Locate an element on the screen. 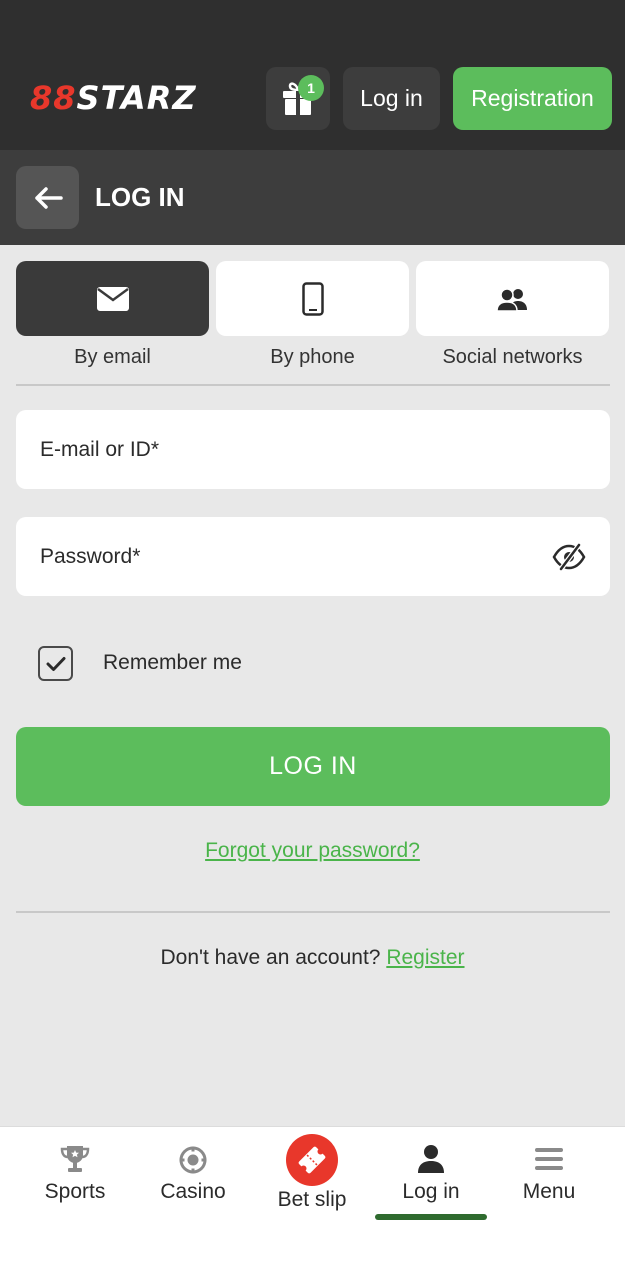  register-link: Register is located at coordinates (425, 957).